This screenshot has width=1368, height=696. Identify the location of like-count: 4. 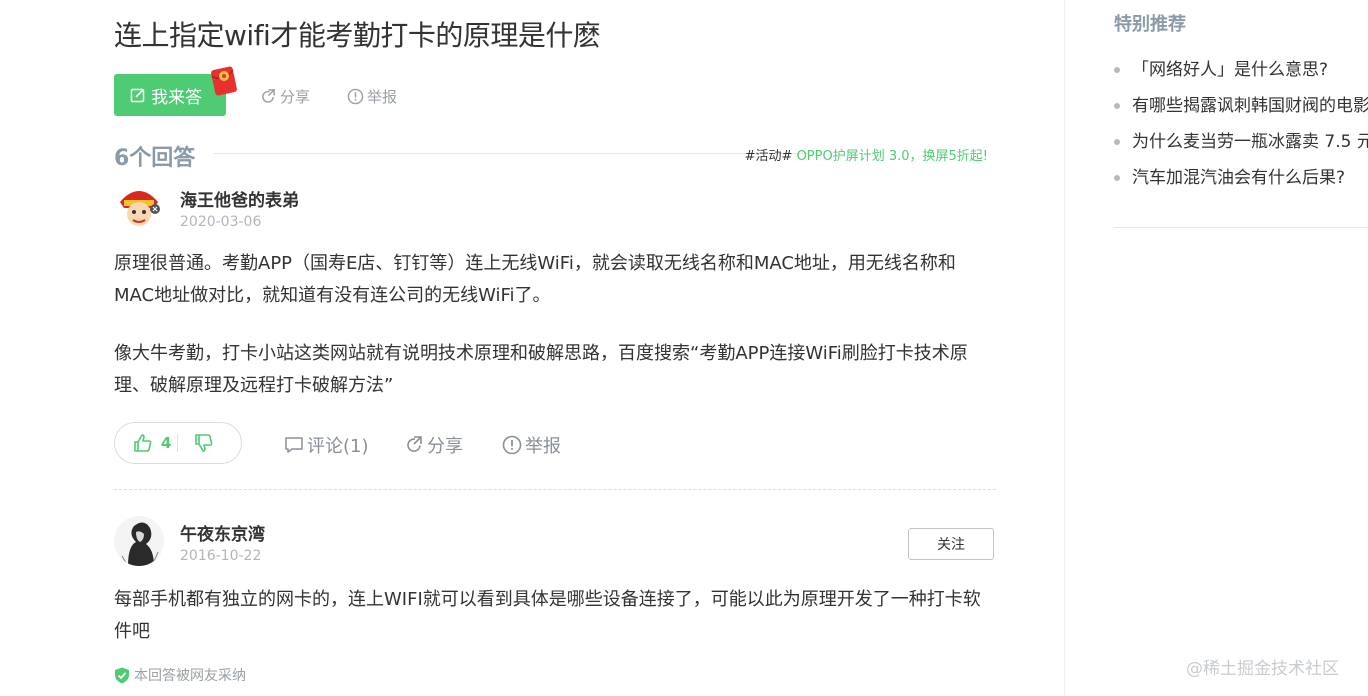
(166, 443).